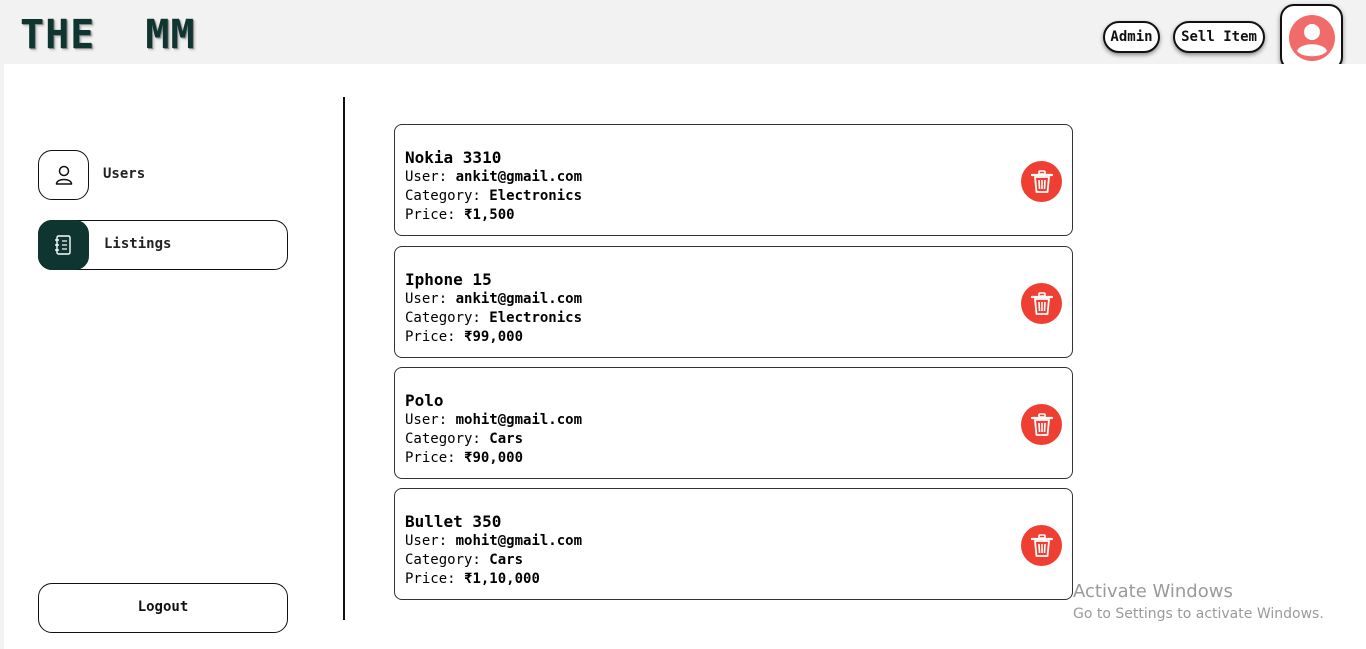 Image resolution: width=1366 pixels, height=649 pixels. I want to click on listing-price: Price: ₹1,500, so click(460, 215).